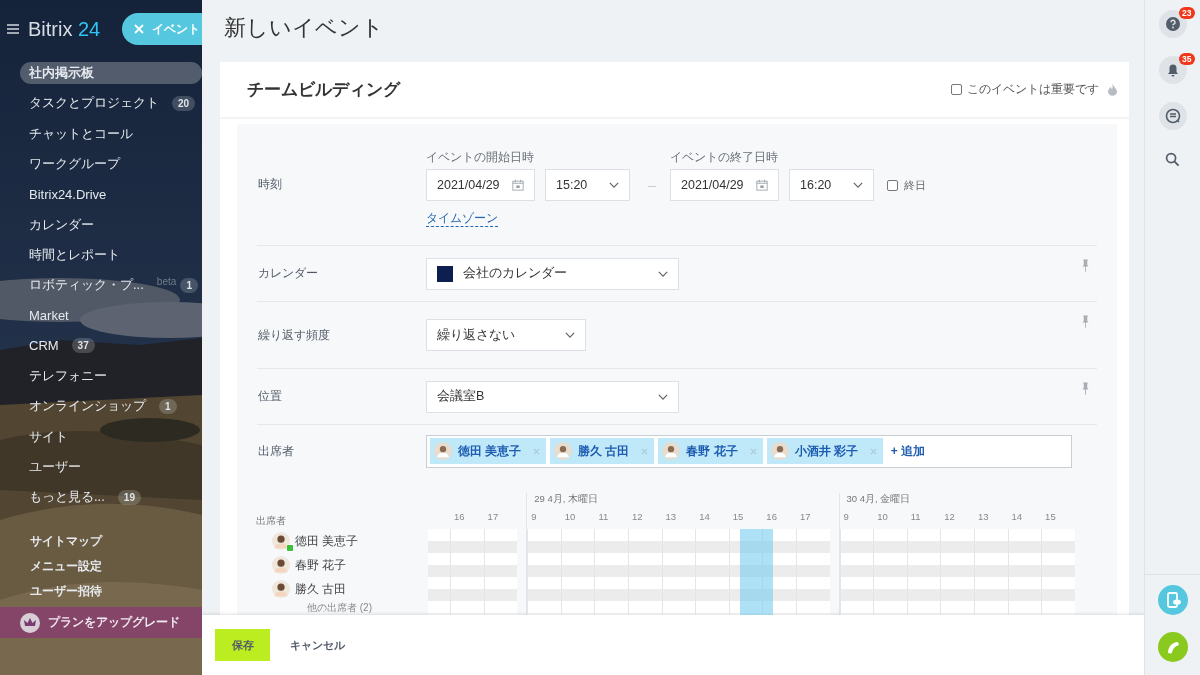 This screenshot has width=1200, height=675. Describe the element at coordinates (756, 572) in the screenshot. I see `selected-time-slot` at that location.